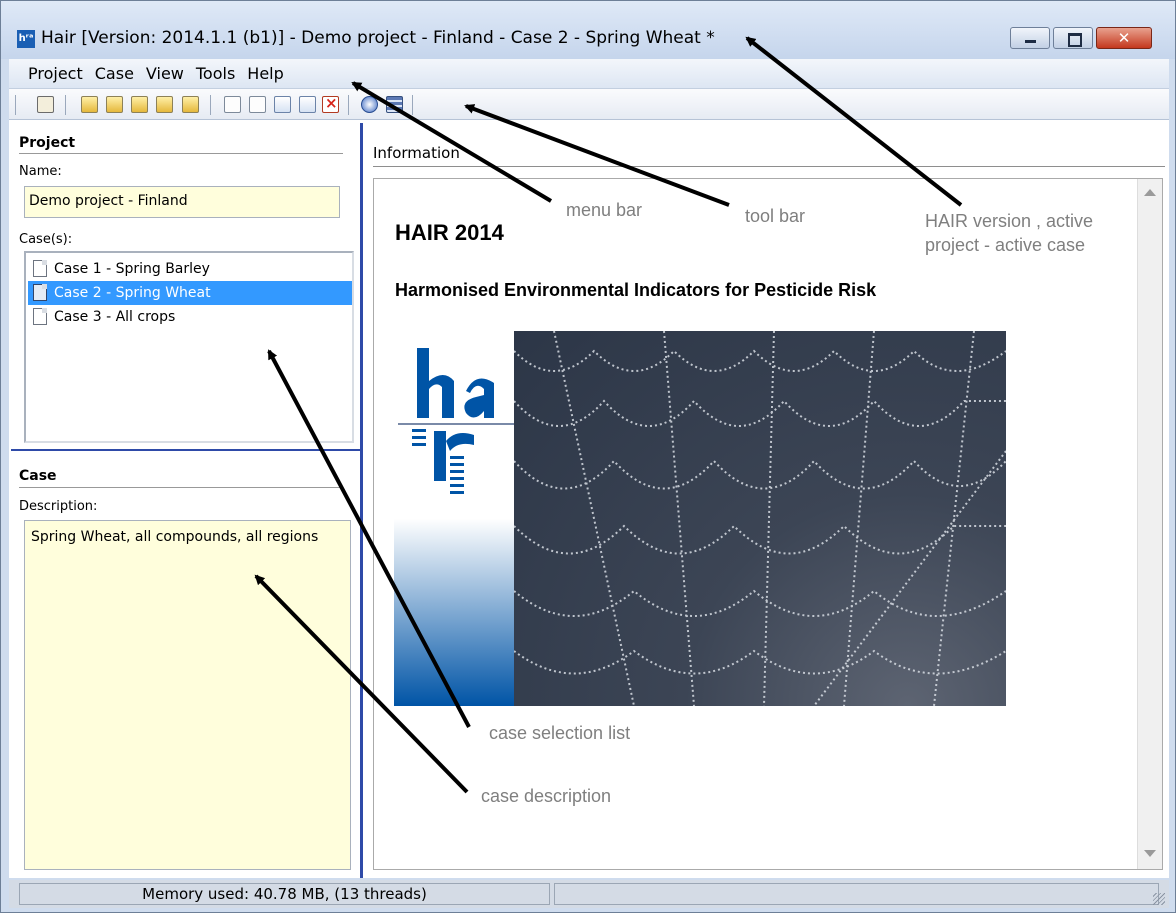  What do you see at coordinates (330, 103) in the screenshot?
I see `delete-case-icon` at bounding box center [330, 103].